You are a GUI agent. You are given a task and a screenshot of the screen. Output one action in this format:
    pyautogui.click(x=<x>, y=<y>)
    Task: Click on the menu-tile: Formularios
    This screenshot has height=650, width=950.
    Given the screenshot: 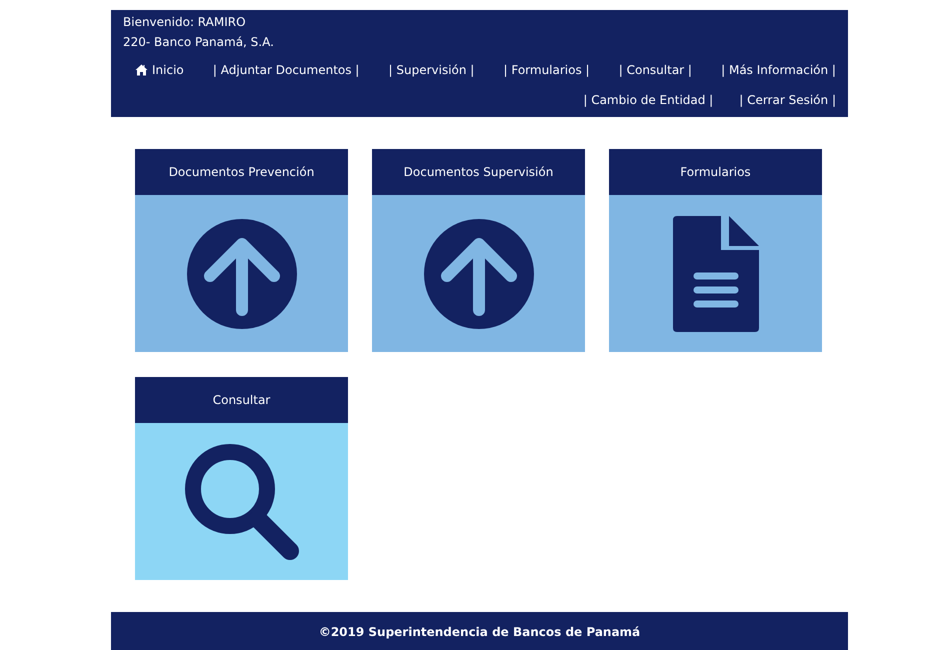 What is the action you would take?
    pyautogui.click(x=715, y=250)
    